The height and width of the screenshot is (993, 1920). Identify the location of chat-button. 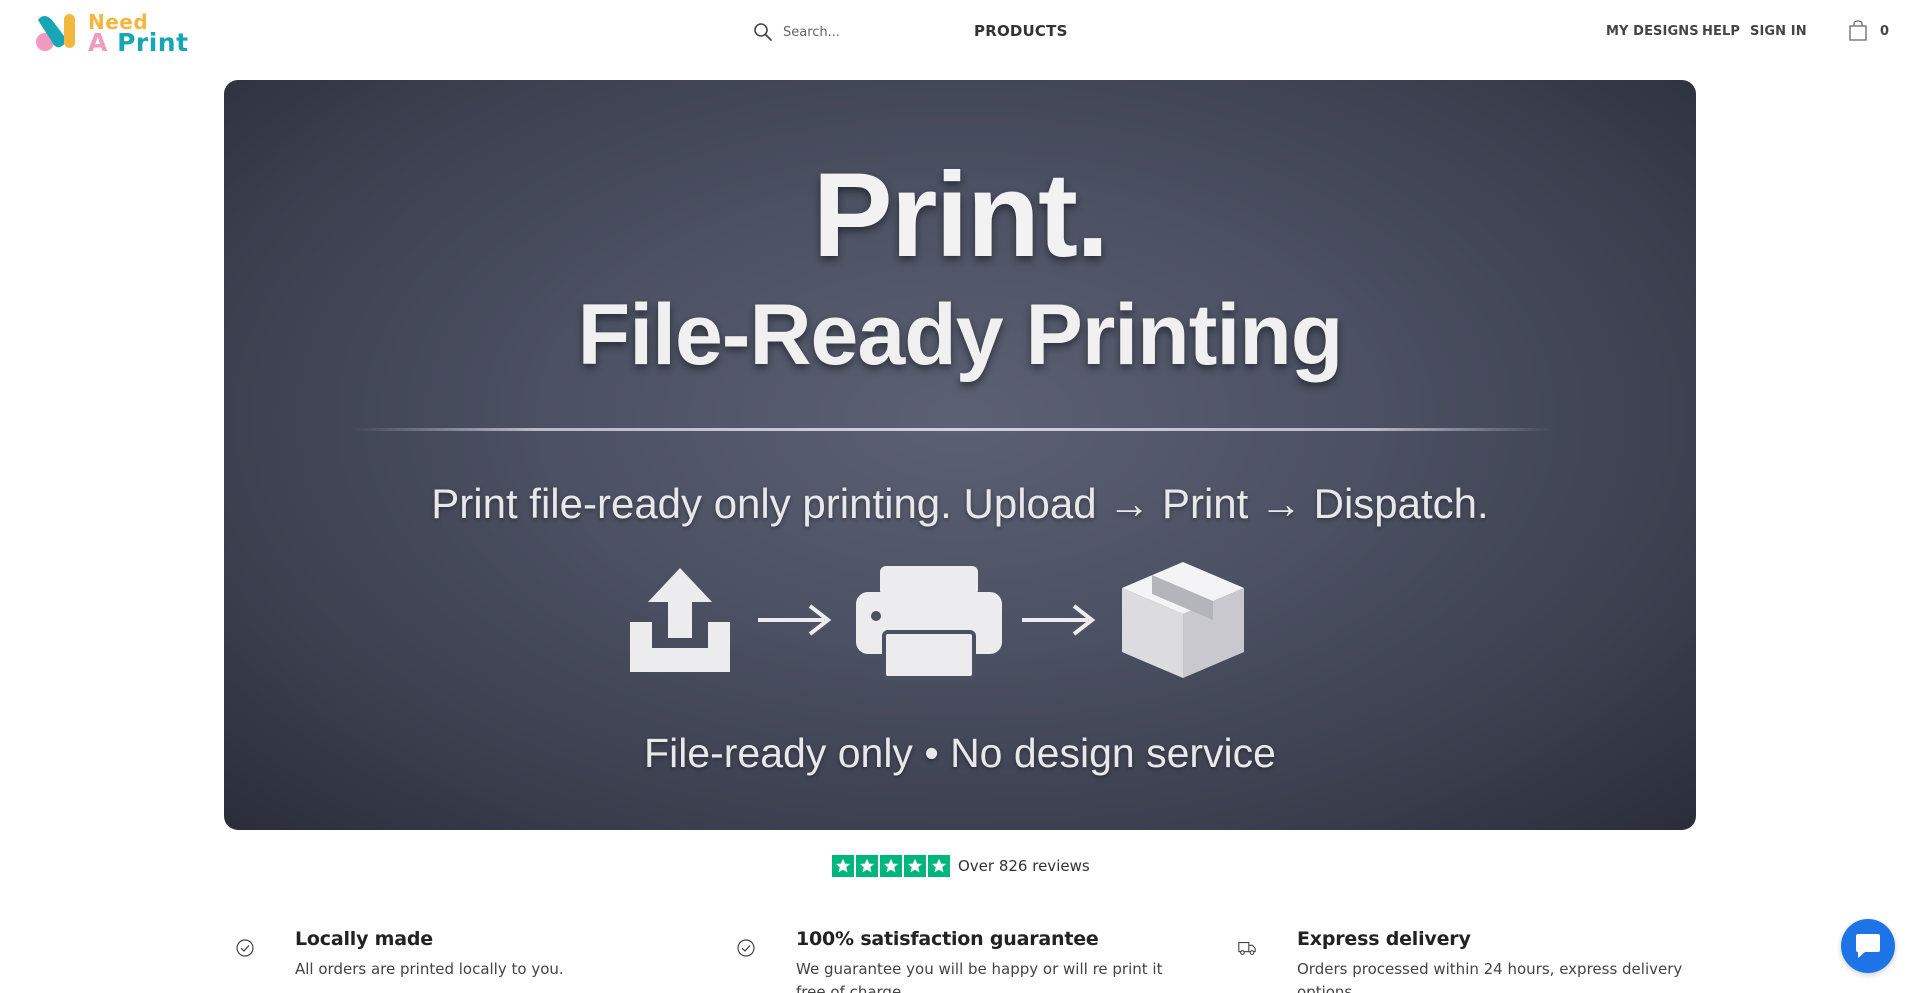
(1868, 946).